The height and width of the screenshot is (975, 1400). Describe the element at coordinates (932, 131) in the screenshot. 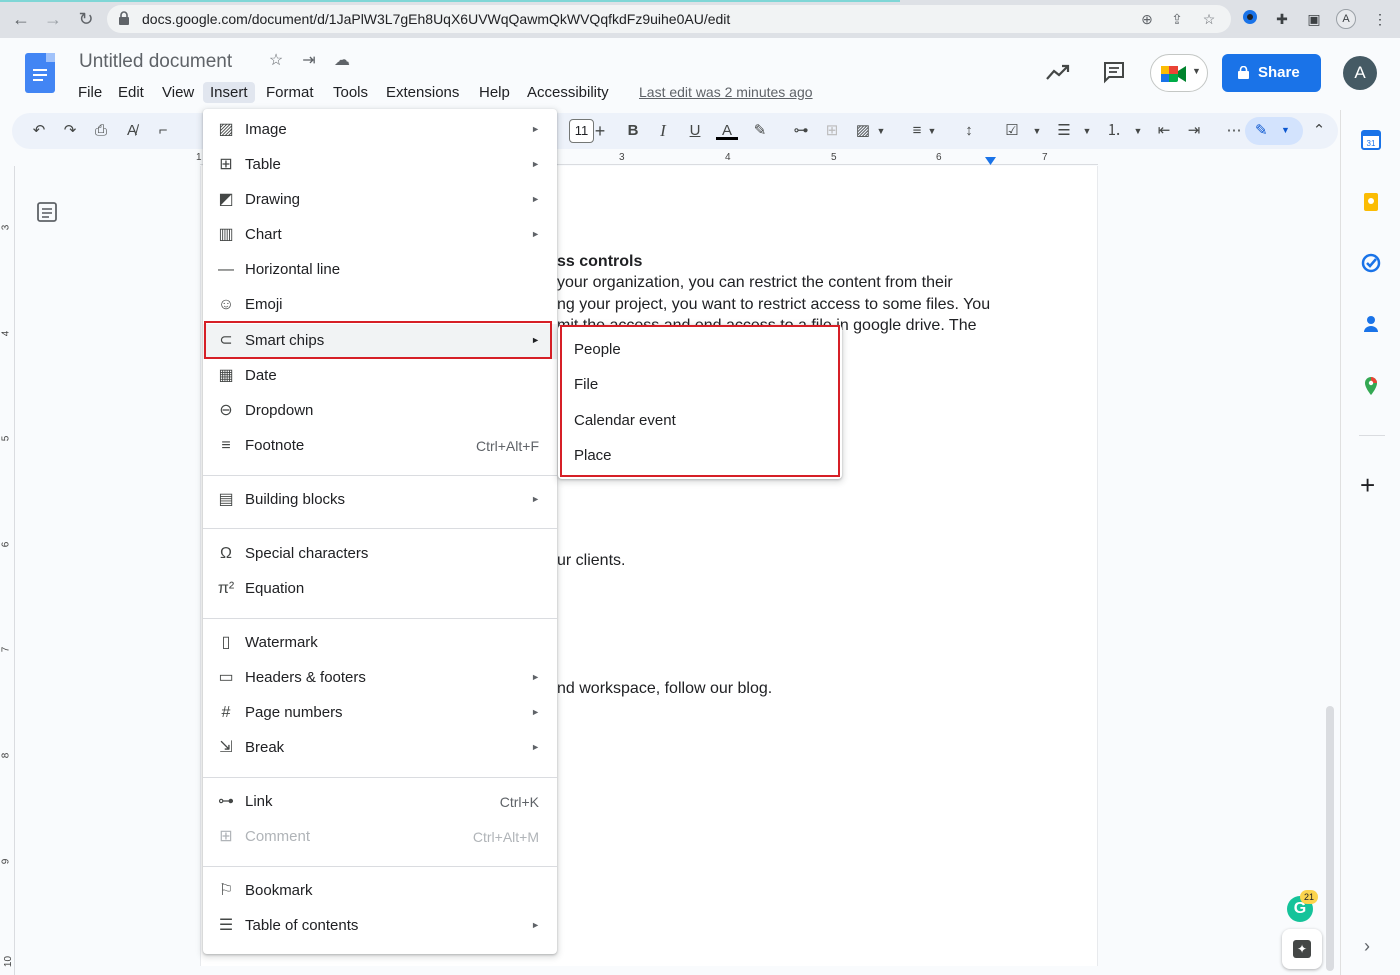

I see `align-dropdown-icon: ▼` at that location.